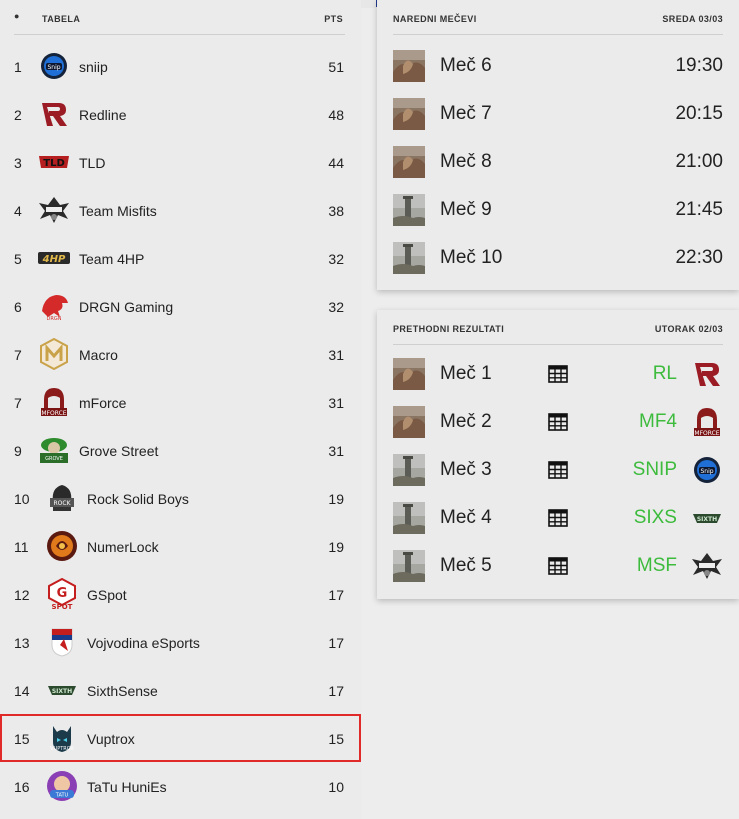 The height and width of the screenshot is (819, 739). I want to click on match-name: Meč 10, so click(471, 257).